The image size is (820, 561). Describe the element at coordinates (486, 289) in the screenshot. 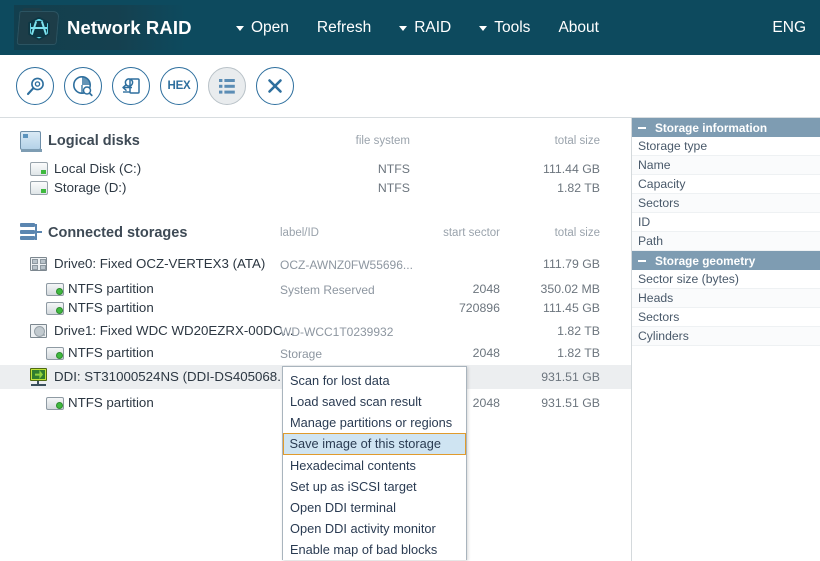

I see `storage-start-sector: 2048` at that location.